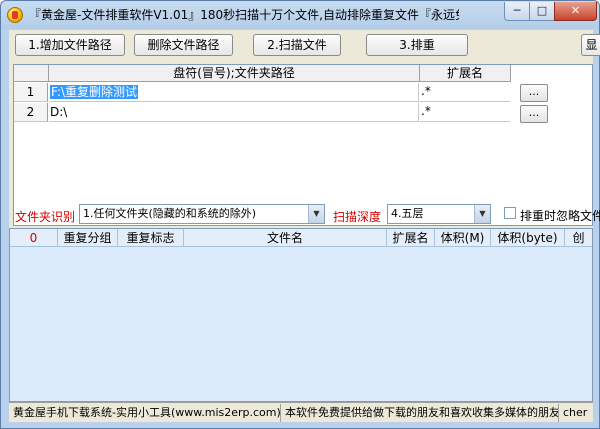 The height and width of the screenshot is (429, 600). I want to click on size-byte-column-header: 体积(byte), so click(528, 238).